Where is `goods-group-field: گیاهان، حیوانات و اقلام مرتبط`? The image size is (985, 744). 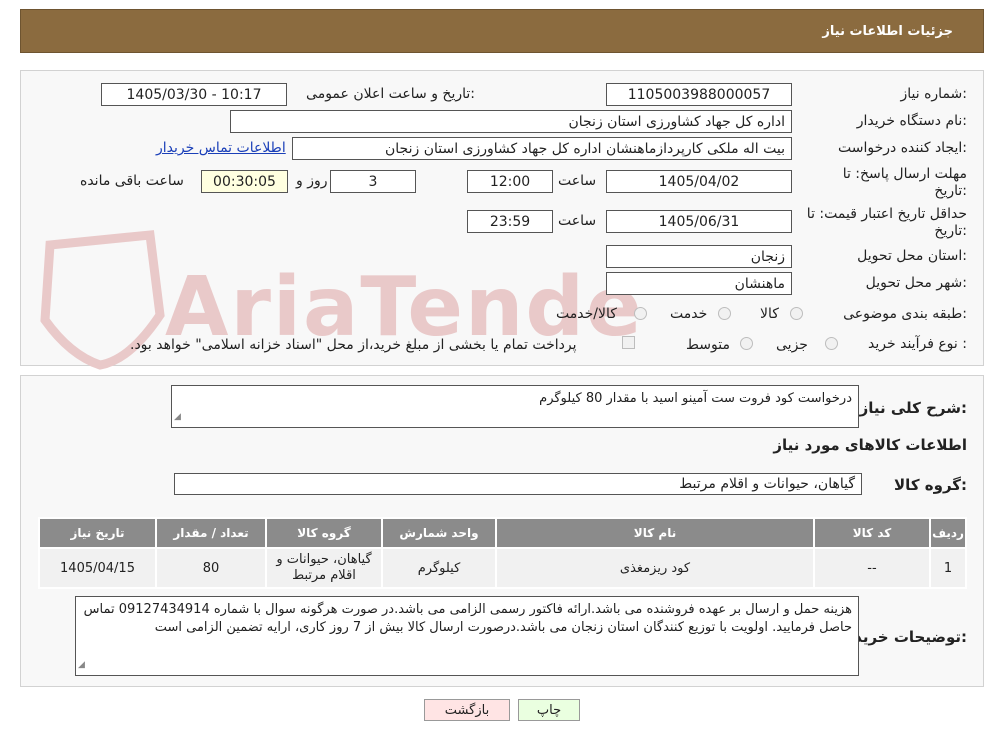 goods-group-field: گیاهان، حیوانات و اقلام مرتبط is located at coordinates (518, 484).